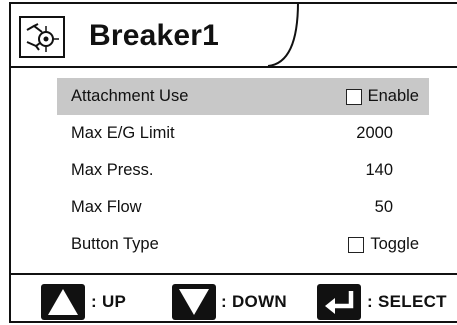 Image resolution: width=457 pixels, height=325 pixels. I want to click on button-type-checkbox: Toggle, so click(383, 244).